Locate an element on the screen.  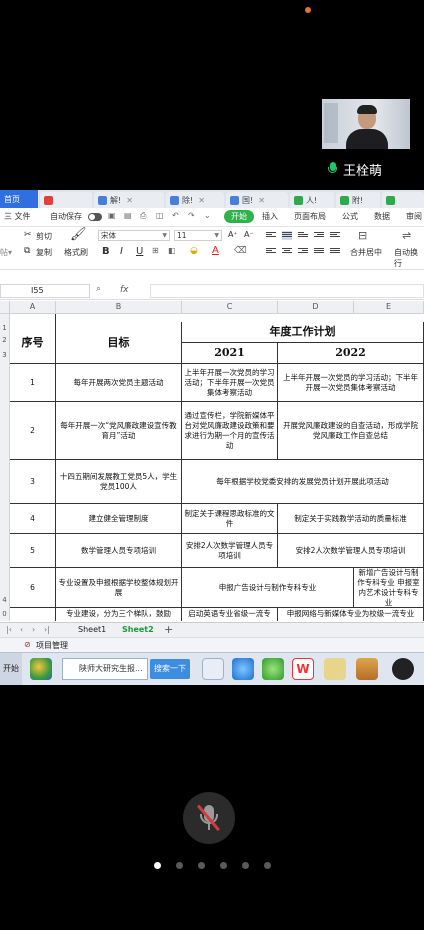
fill-color-icon: ◒ is located at coordinates (194, 251).